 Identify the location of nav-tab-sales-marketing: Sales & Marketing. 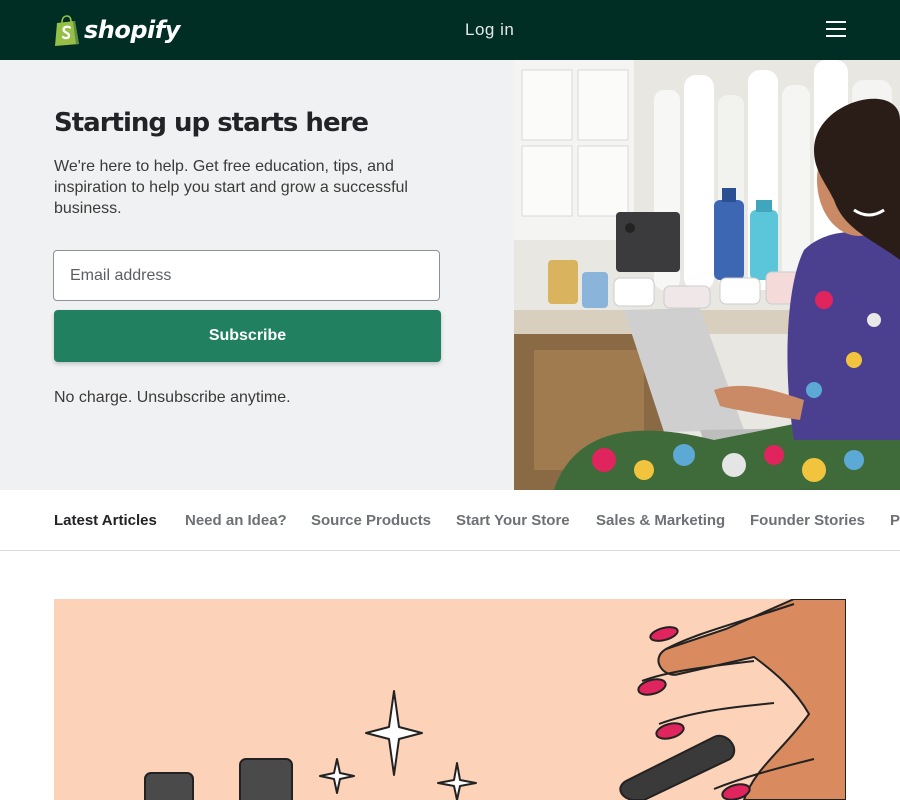
(660, 520).